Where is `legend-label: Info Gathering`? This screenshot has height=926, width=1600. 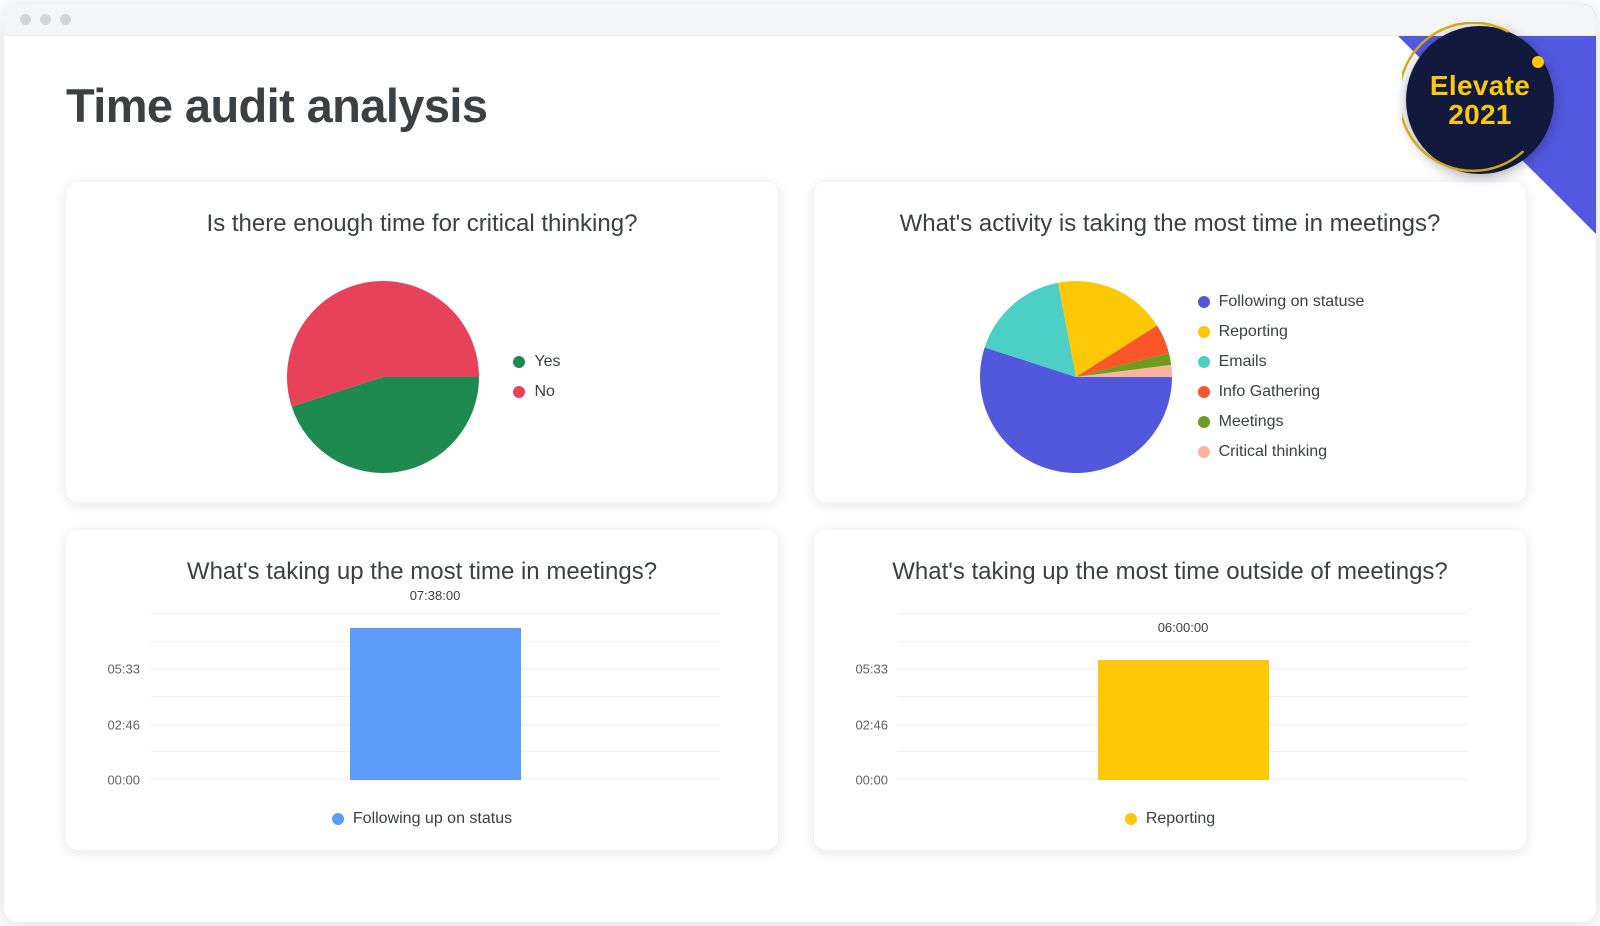 legend-label: Info Gathering is located at coordinates (1269, 391).